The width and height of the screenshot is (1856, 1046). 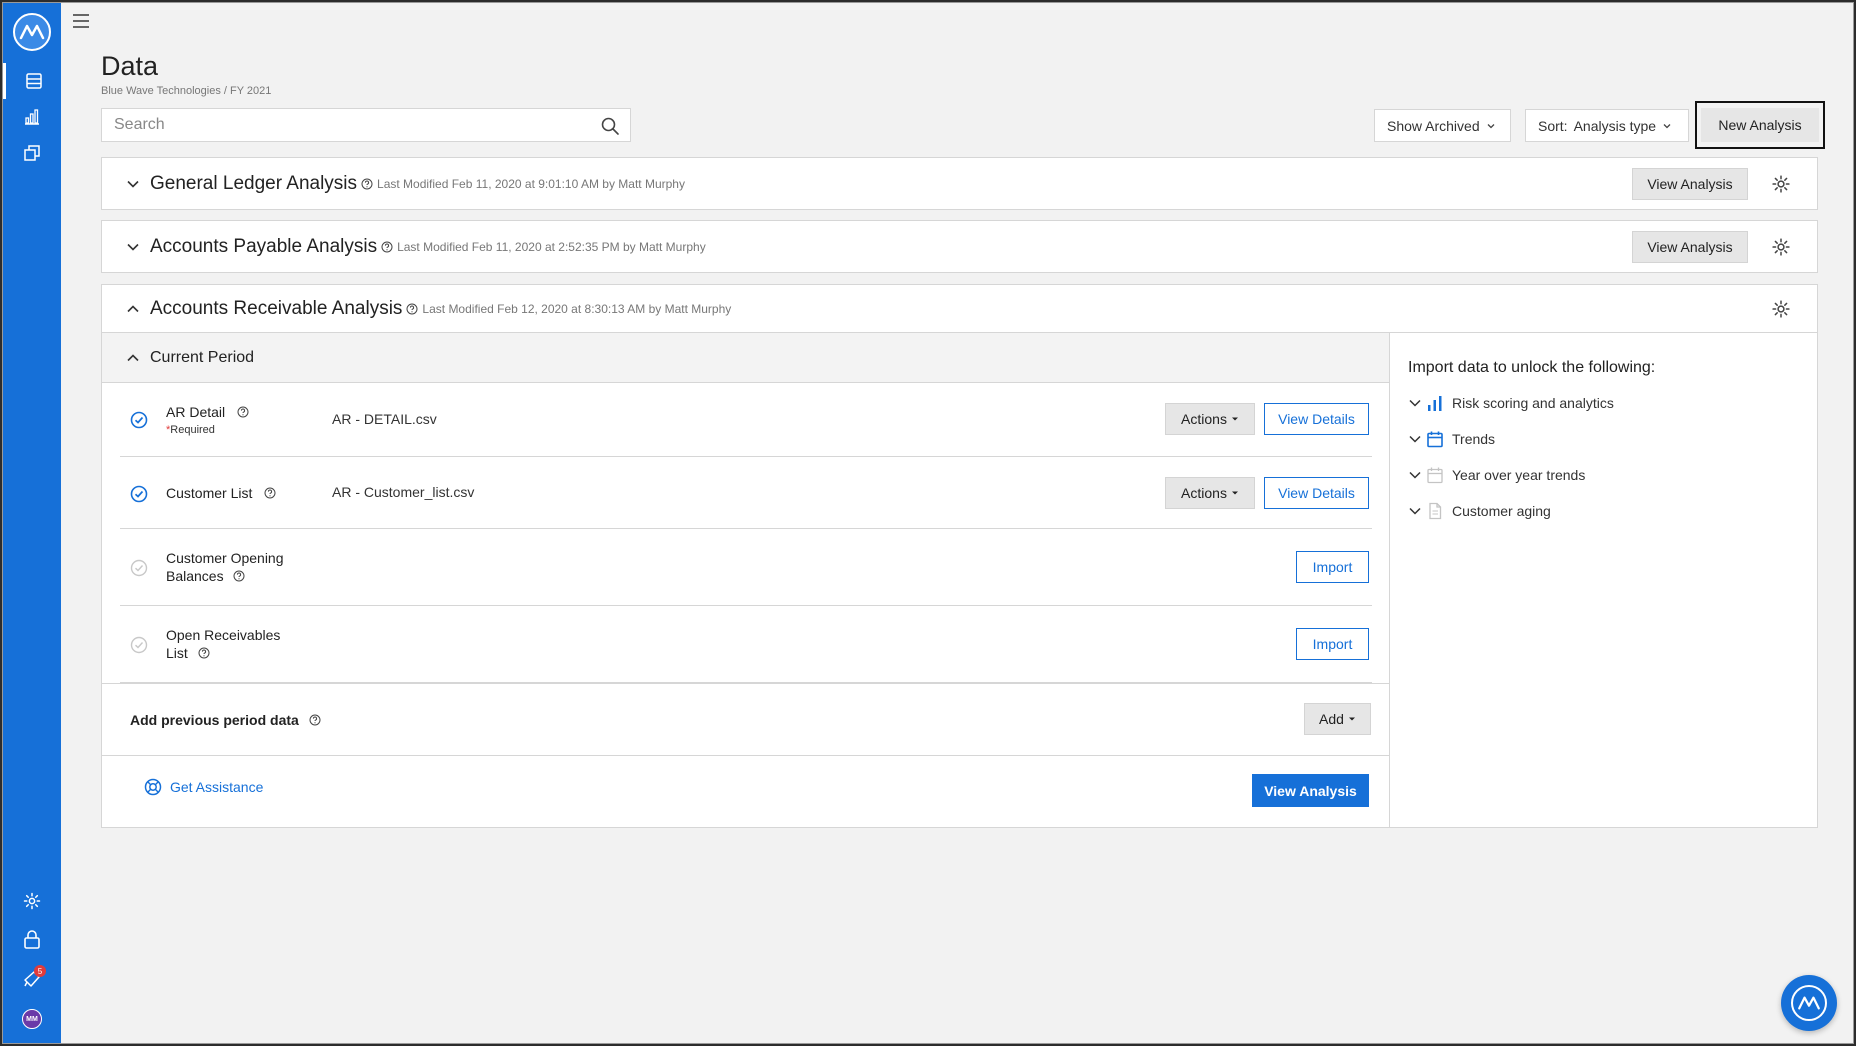 I want to click on calendar-icon, so click(x=1435, y=439).